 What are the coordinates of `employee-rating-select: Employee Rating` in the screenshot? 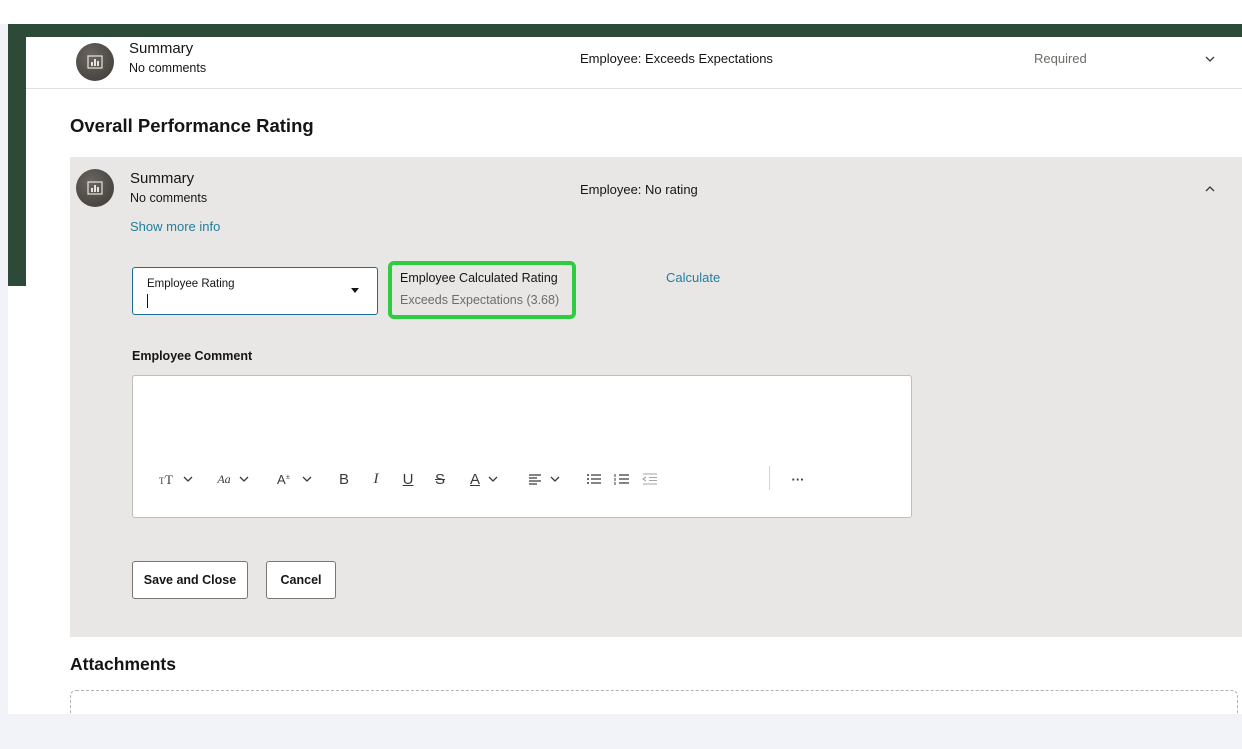 It's located at (255, 291).